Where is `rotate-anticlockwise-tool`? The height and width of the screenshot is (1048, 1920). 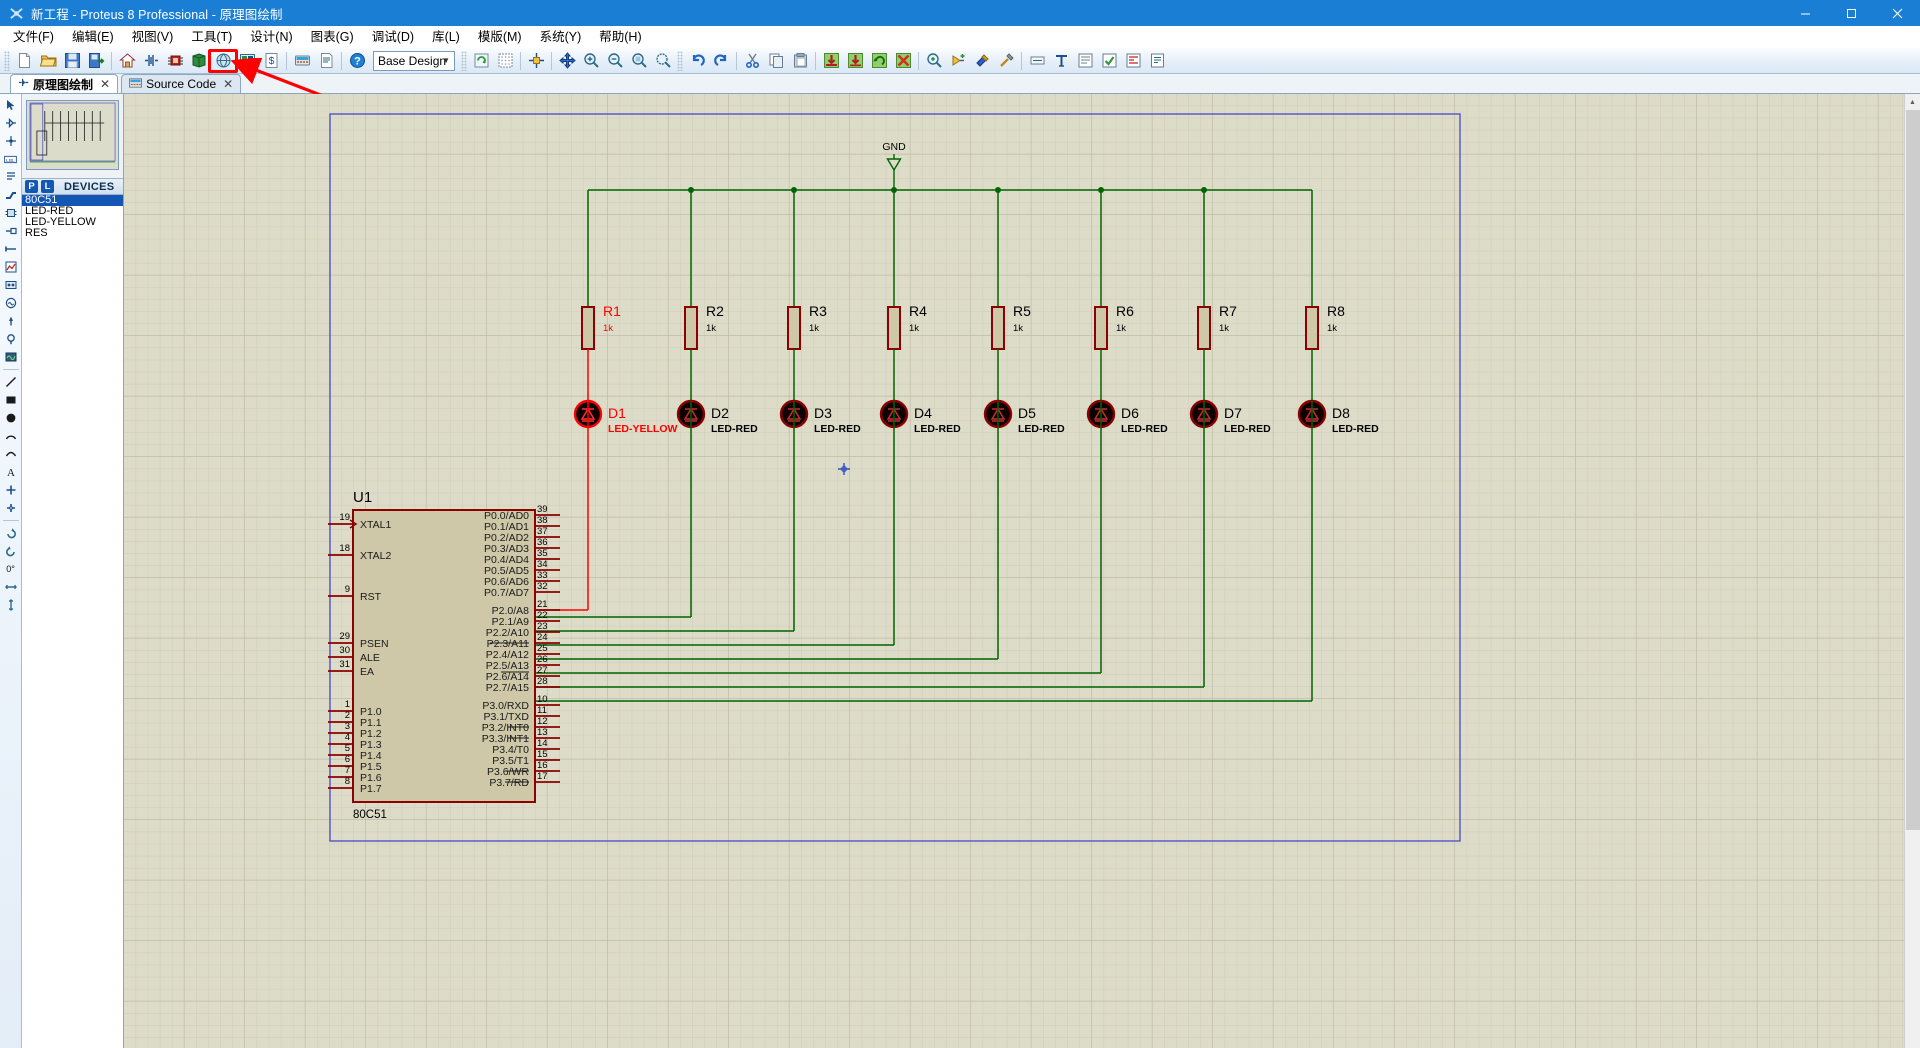
rotate-anticlockwise-tool is located at coordinates (10, 551).